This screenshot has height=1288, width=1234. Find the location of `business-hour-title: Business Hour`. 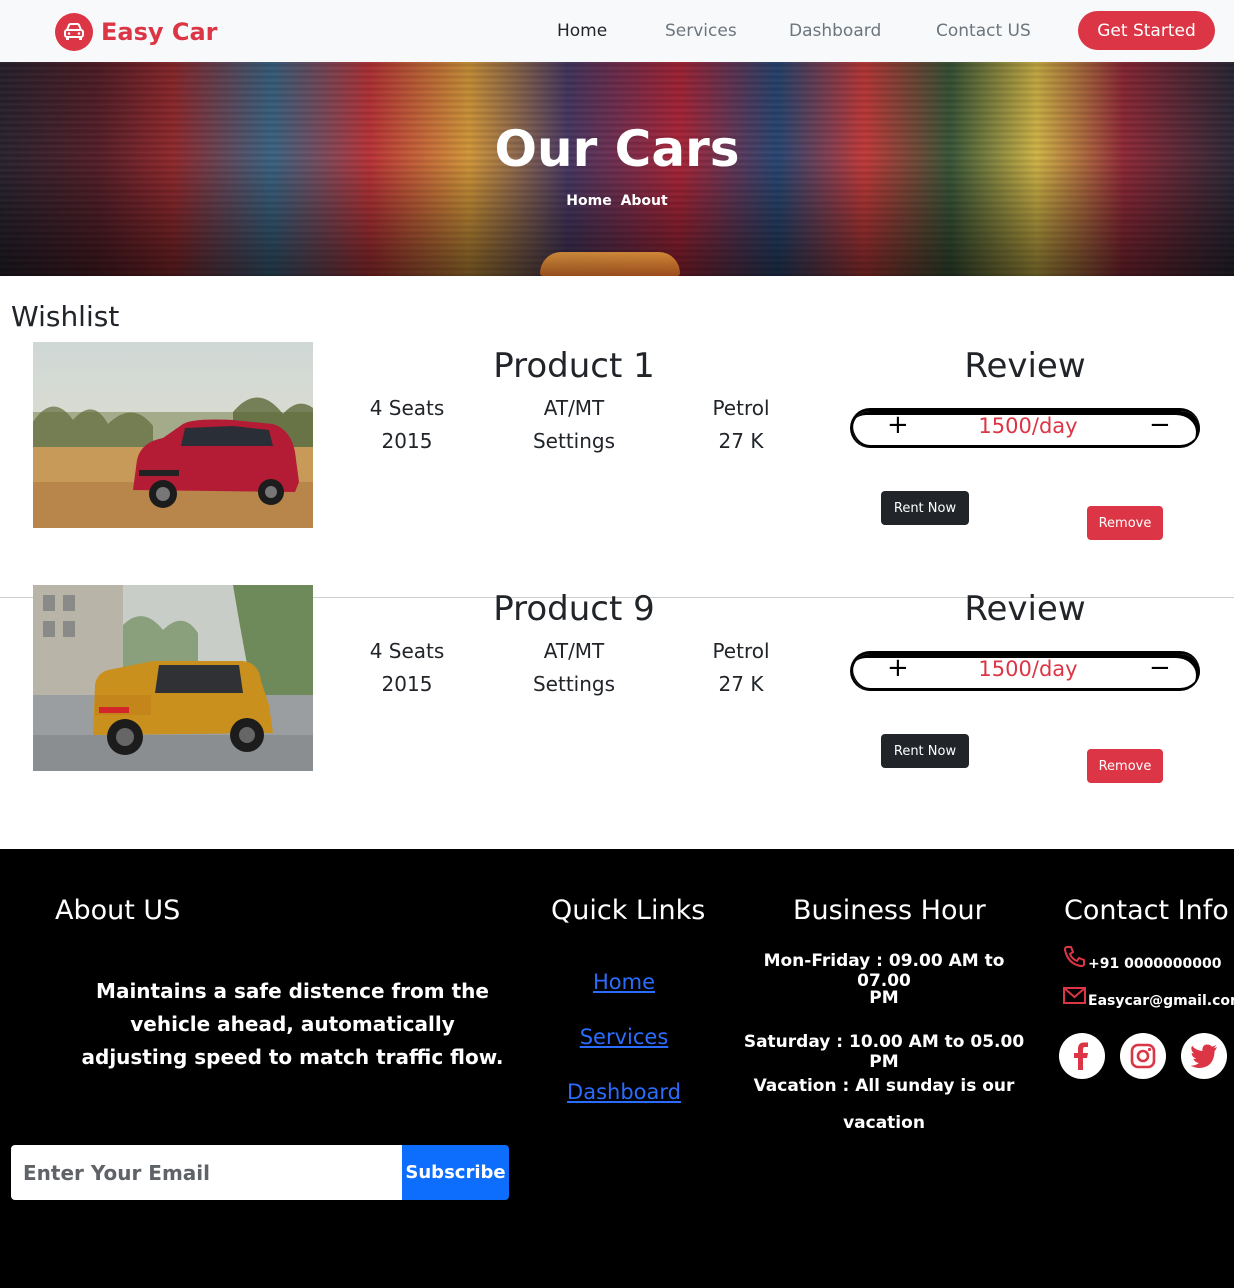

business-hour-title: Business Hour is located at coordinates (889, 910).